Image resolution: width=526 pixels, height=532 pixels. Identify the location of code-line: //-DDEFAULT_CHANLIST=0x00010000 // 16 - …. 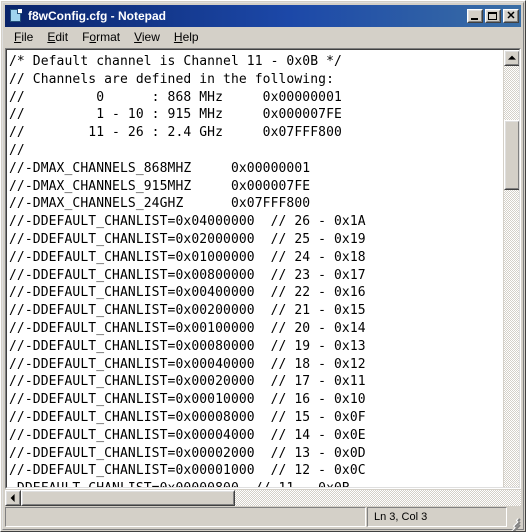
(187, 400).